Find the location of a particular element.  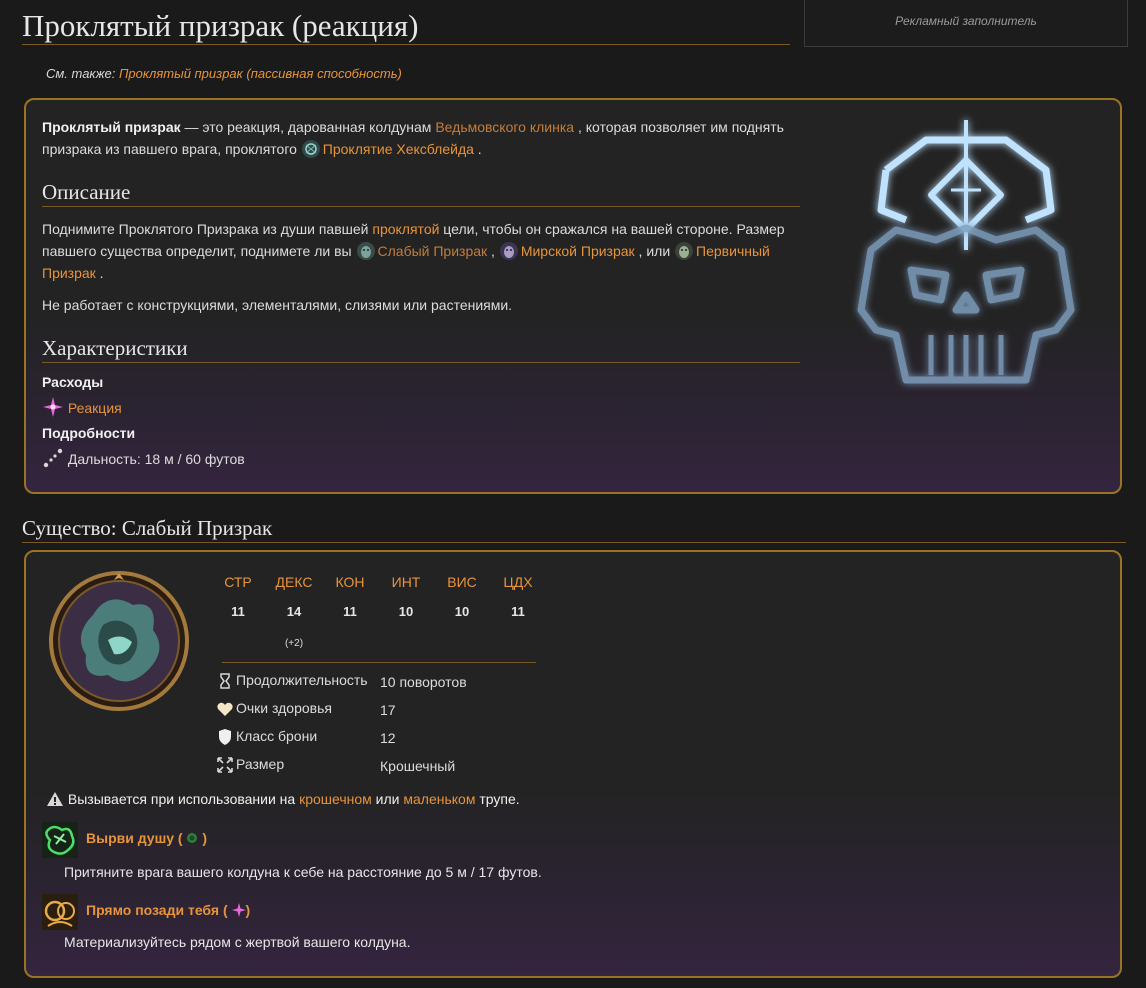

ability-soul-rip-link: Вырви душу is located at coordinates (130, 838).